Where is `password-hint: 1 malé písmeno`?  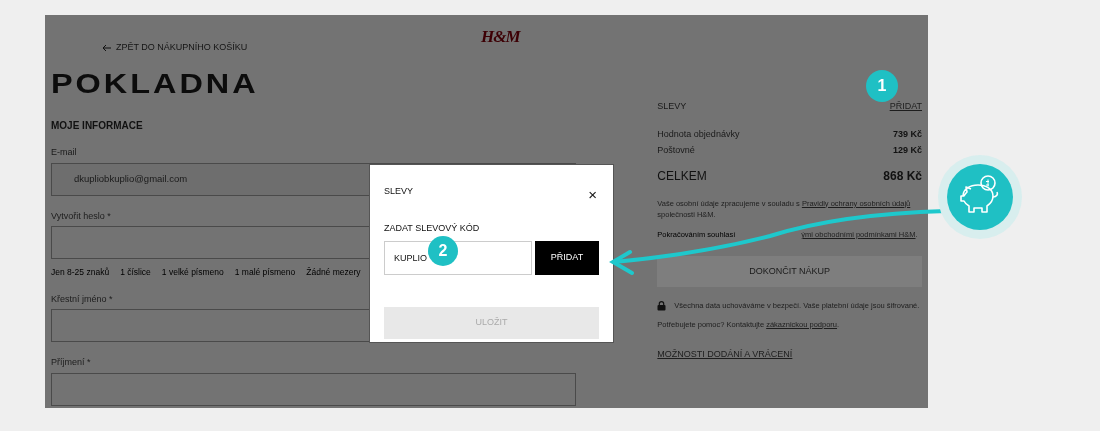 password-hint: 1 malé písmeno is located at coordinates (265, 272).